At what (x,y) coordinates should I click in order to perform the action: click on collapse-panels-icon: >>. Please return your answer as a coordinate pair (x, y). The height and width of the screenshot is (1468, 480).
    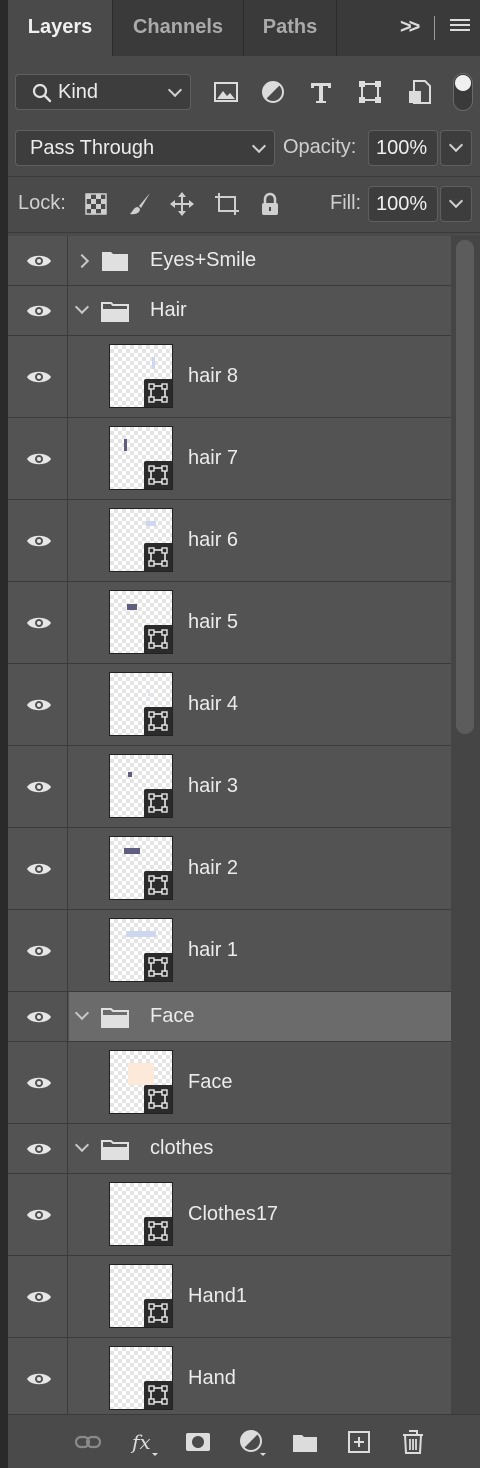
    Looking at the image, I should click on (410, 27).